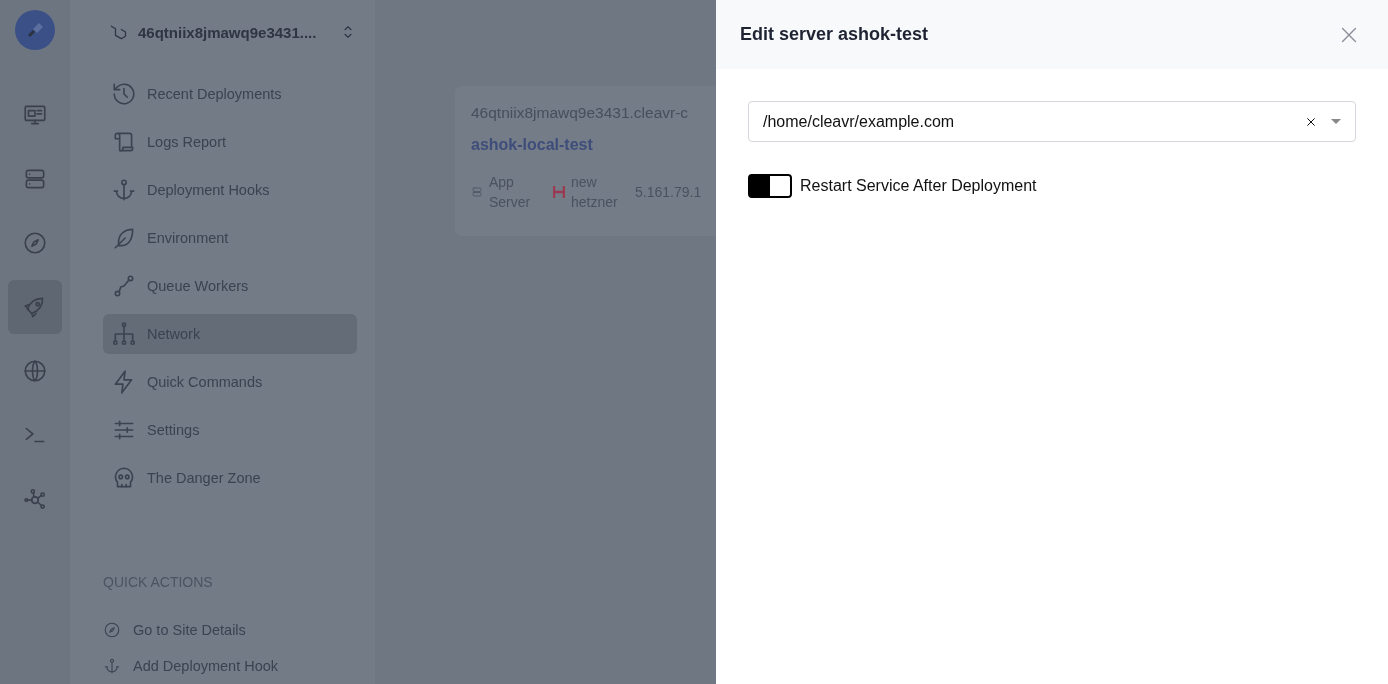 This screenshot has width=1388, height=684. Describe the element at coordinates (230, 190) in the screenshot. I see `sidebar-item: Deployment Hooks` at that location.